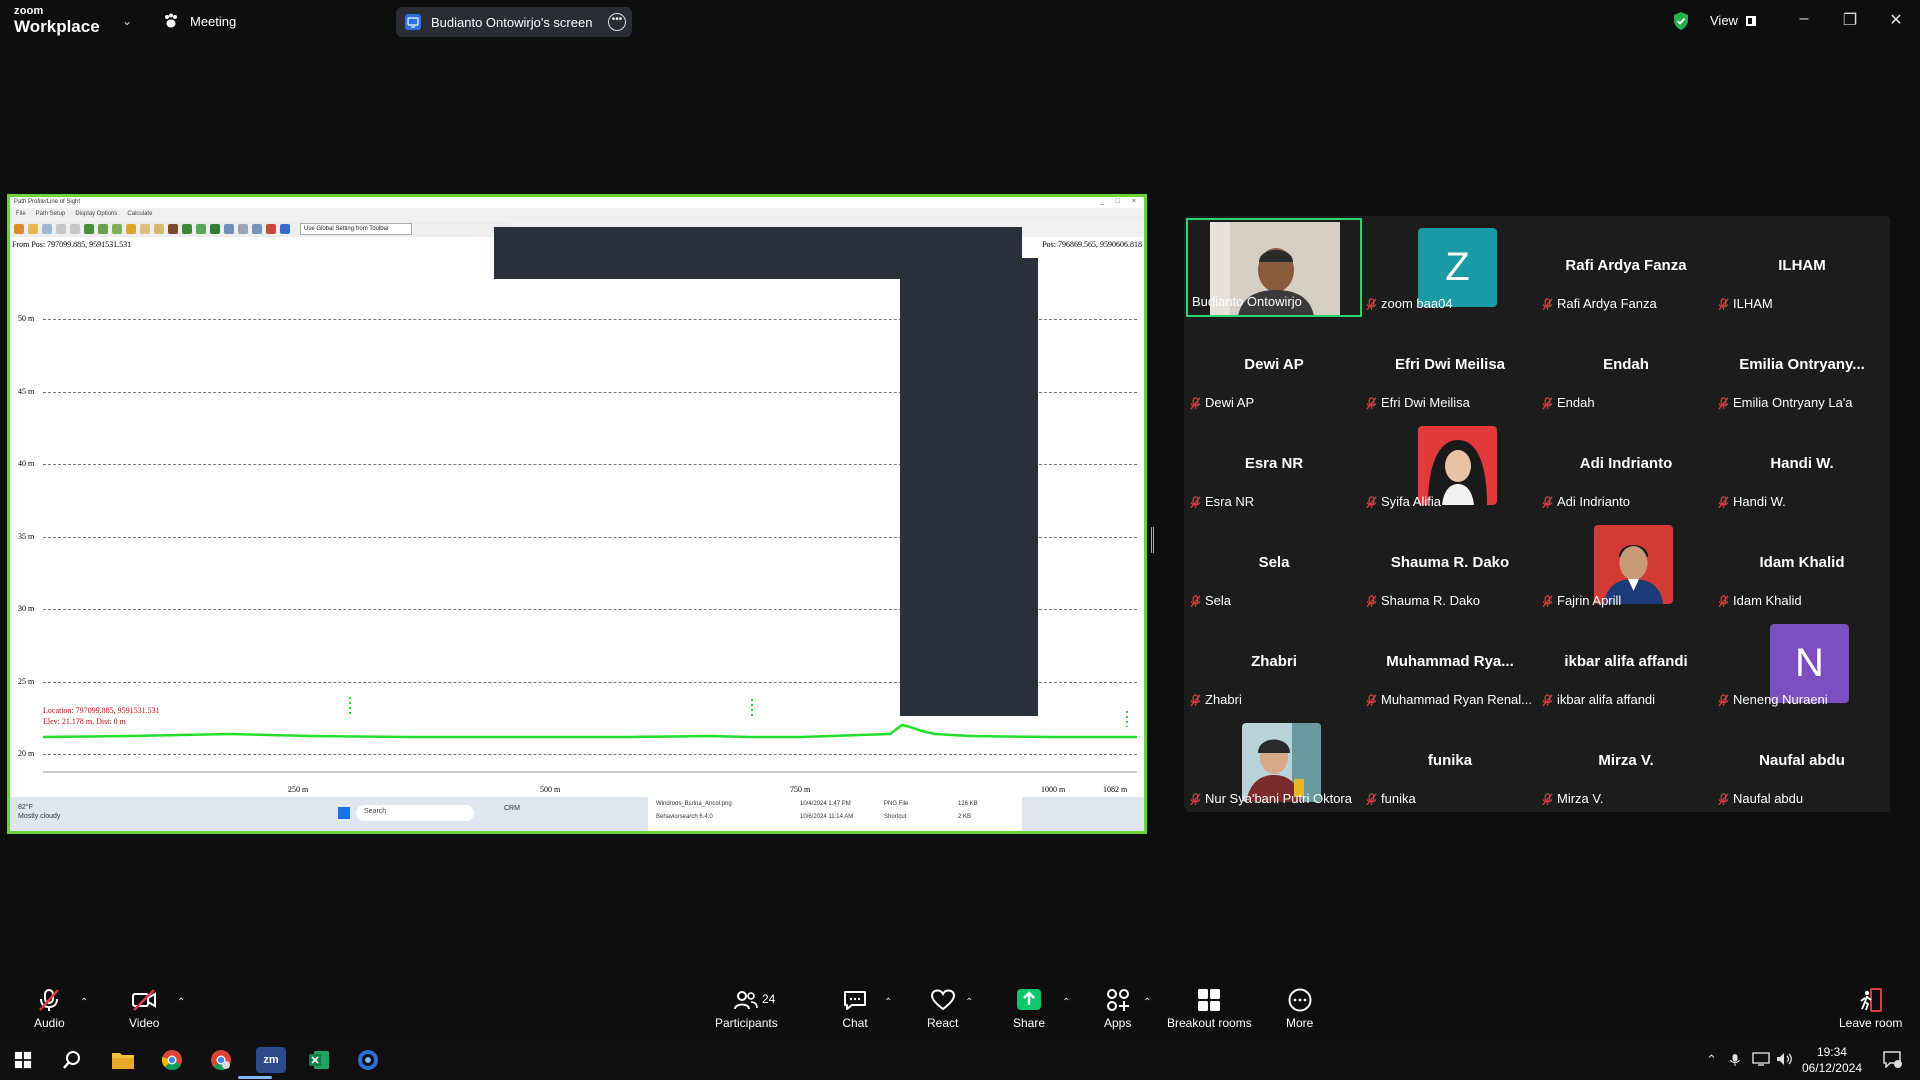  Describe the element at coordinates (199, 21) in the screenshot. I see `meeting-menu-button: Meeting` at that location.